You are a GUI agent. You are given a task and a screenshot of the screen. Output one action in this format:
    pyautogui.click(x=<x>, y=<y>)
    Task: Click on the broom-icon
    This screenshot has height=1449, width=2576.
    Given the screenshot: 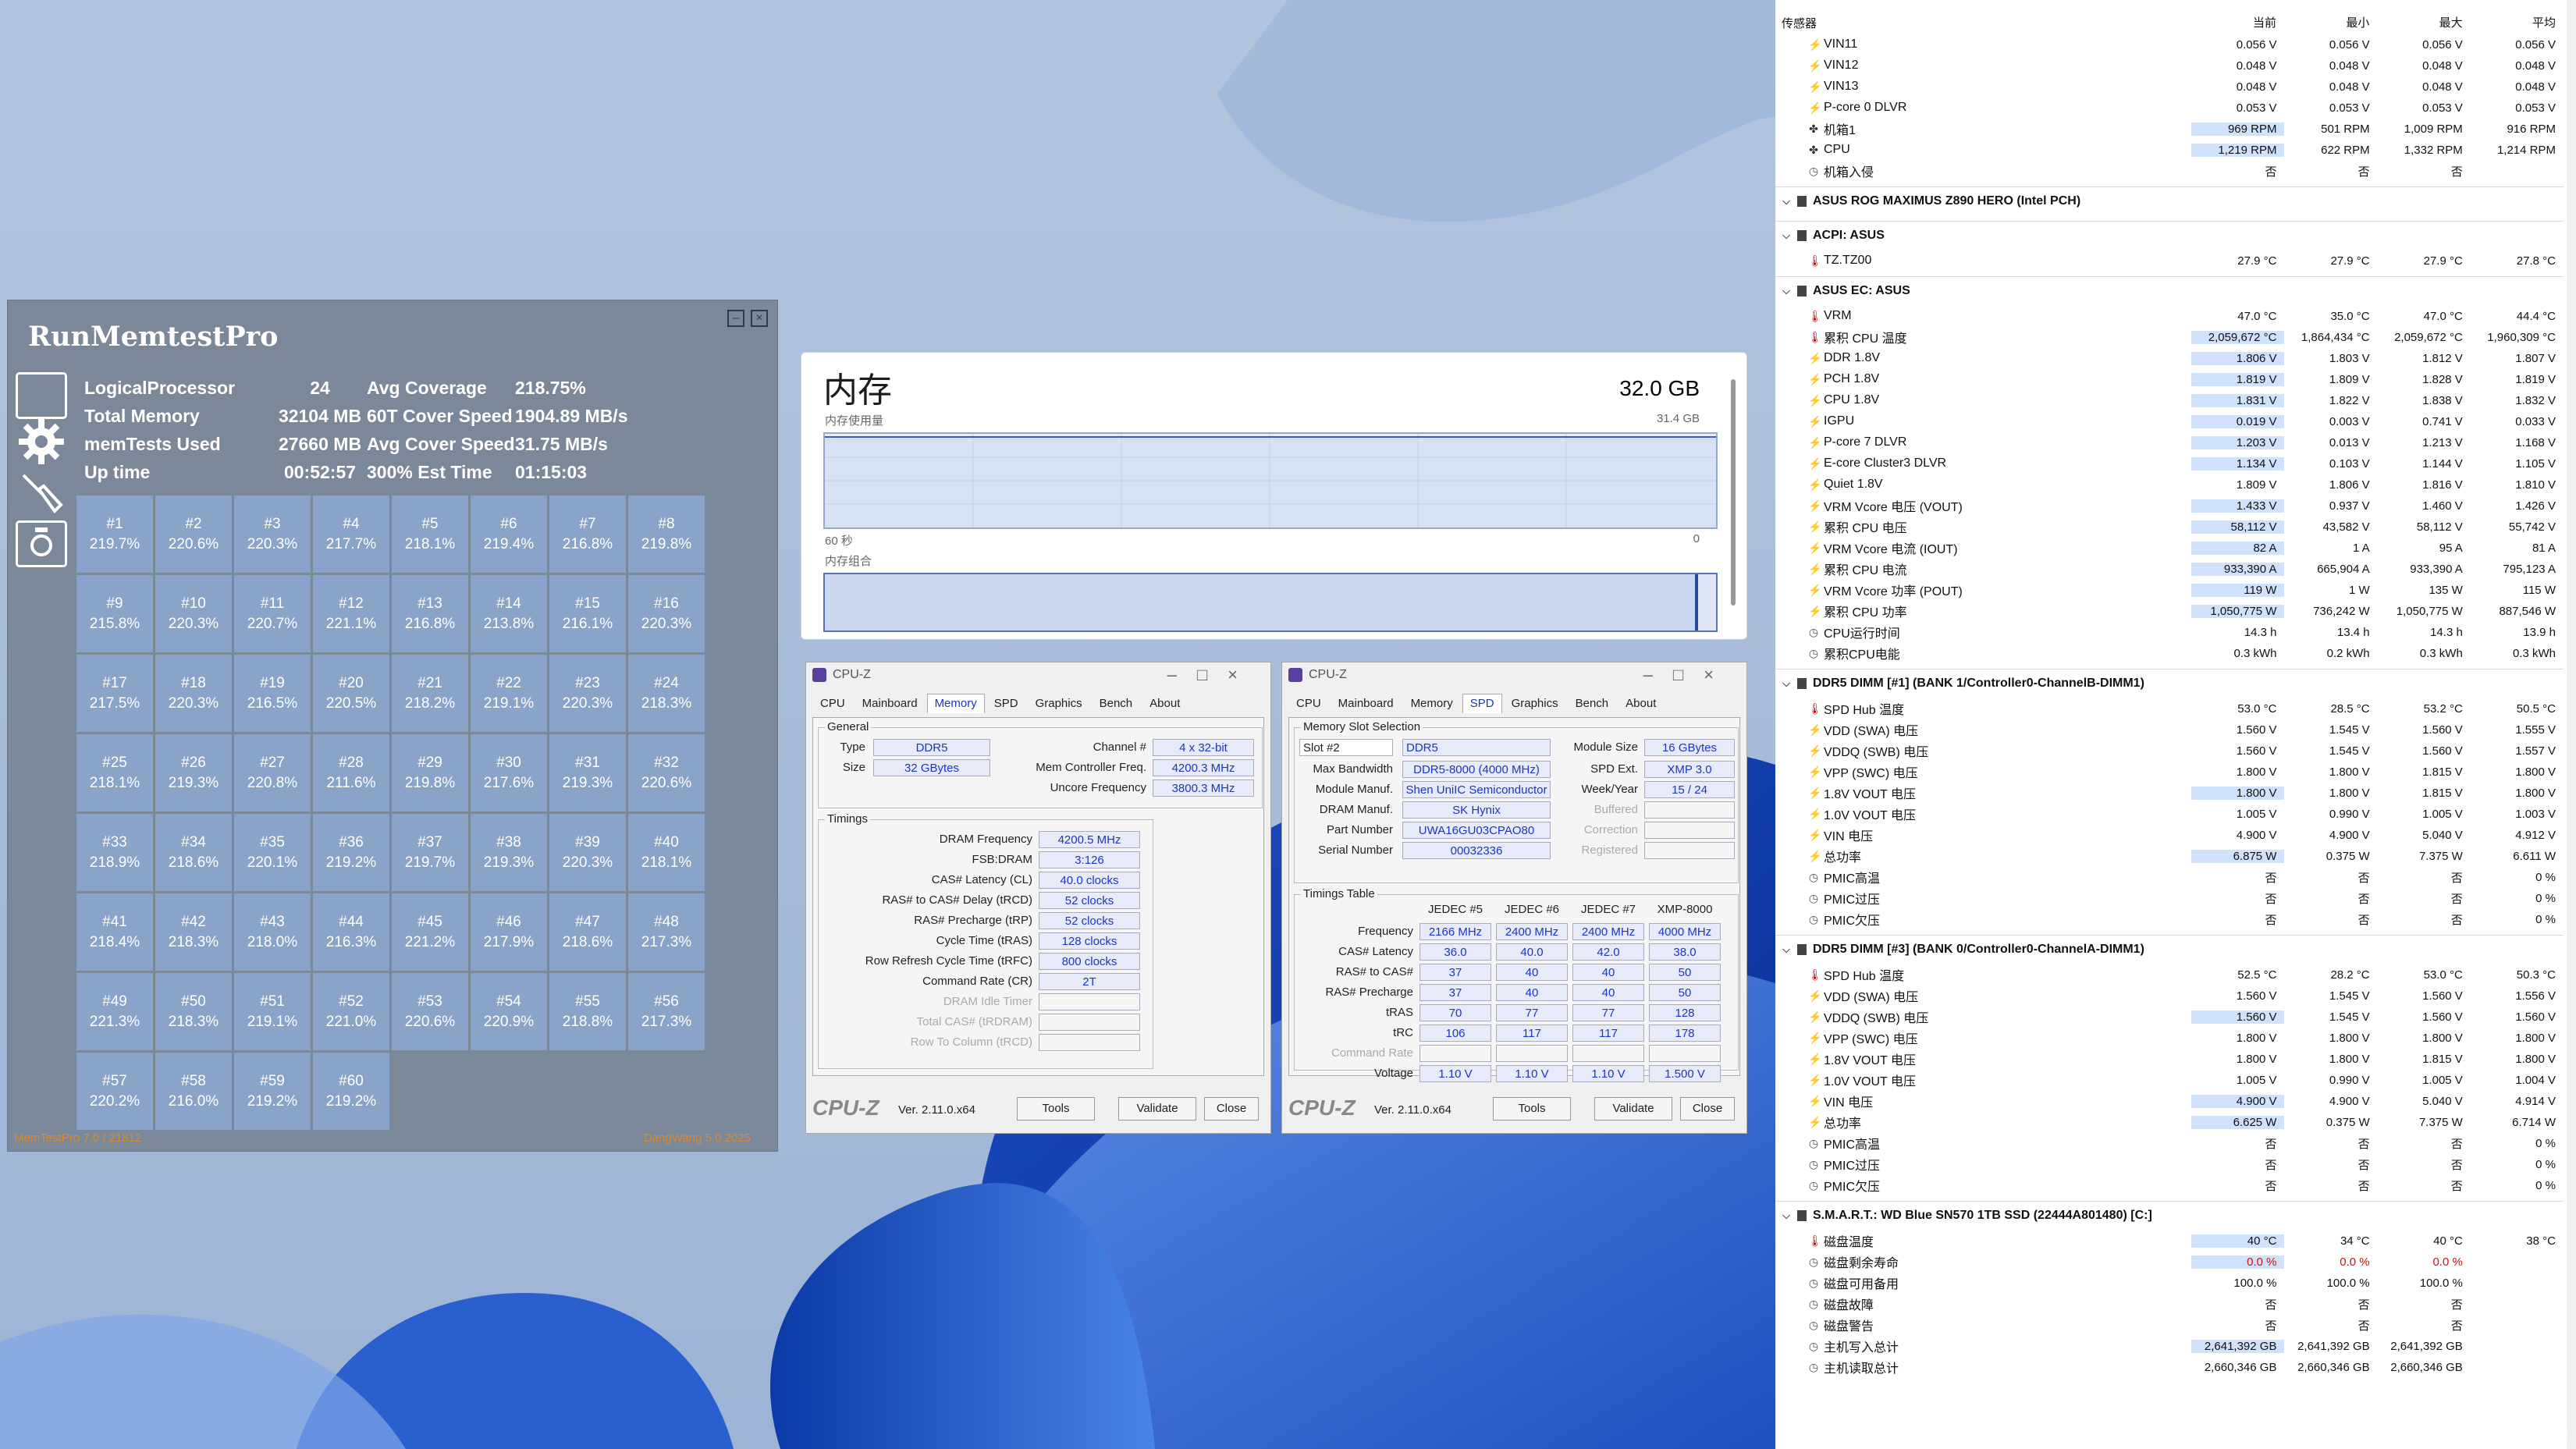 What is the action you would take?
    pyautogui.click(x=41, y=491)
    